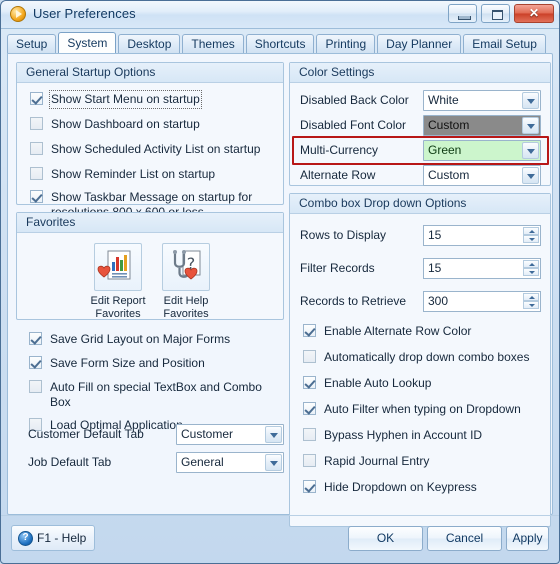 The width and height of the screenshot is (560, 564). What do you see at coordinates (422, 436) in the screenshot?
I see `checkbox-row: Bypass Hyphen in Account ID` at bounding box center [422, 436].